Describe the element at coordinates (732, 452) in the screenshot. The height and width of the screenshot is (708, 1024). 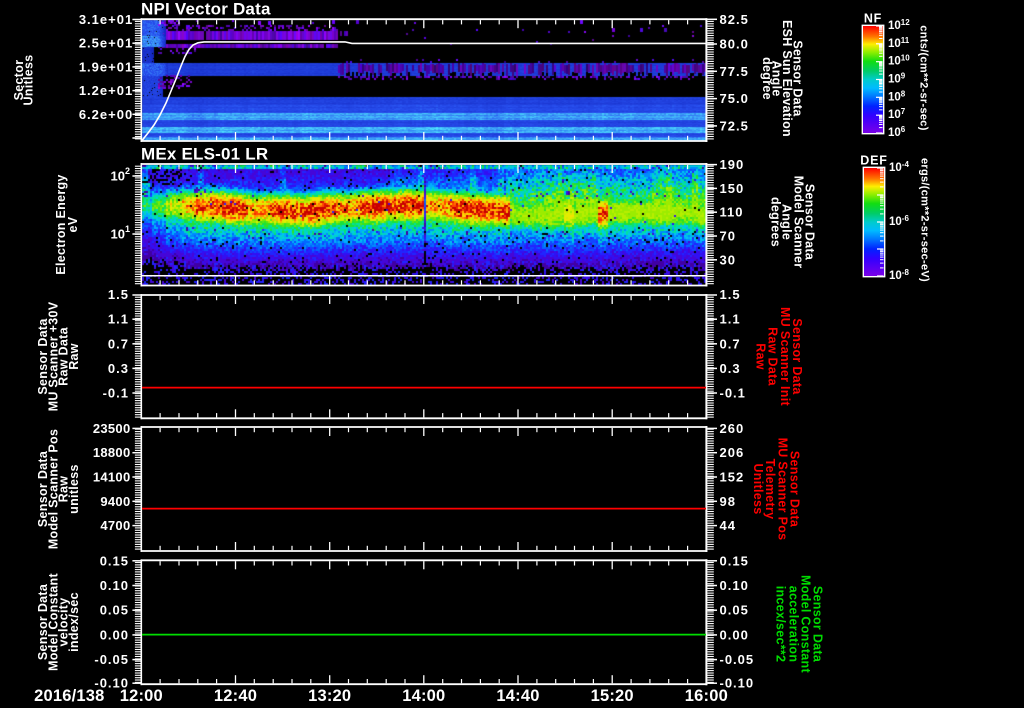
I see `svg-text: 206` at that location.